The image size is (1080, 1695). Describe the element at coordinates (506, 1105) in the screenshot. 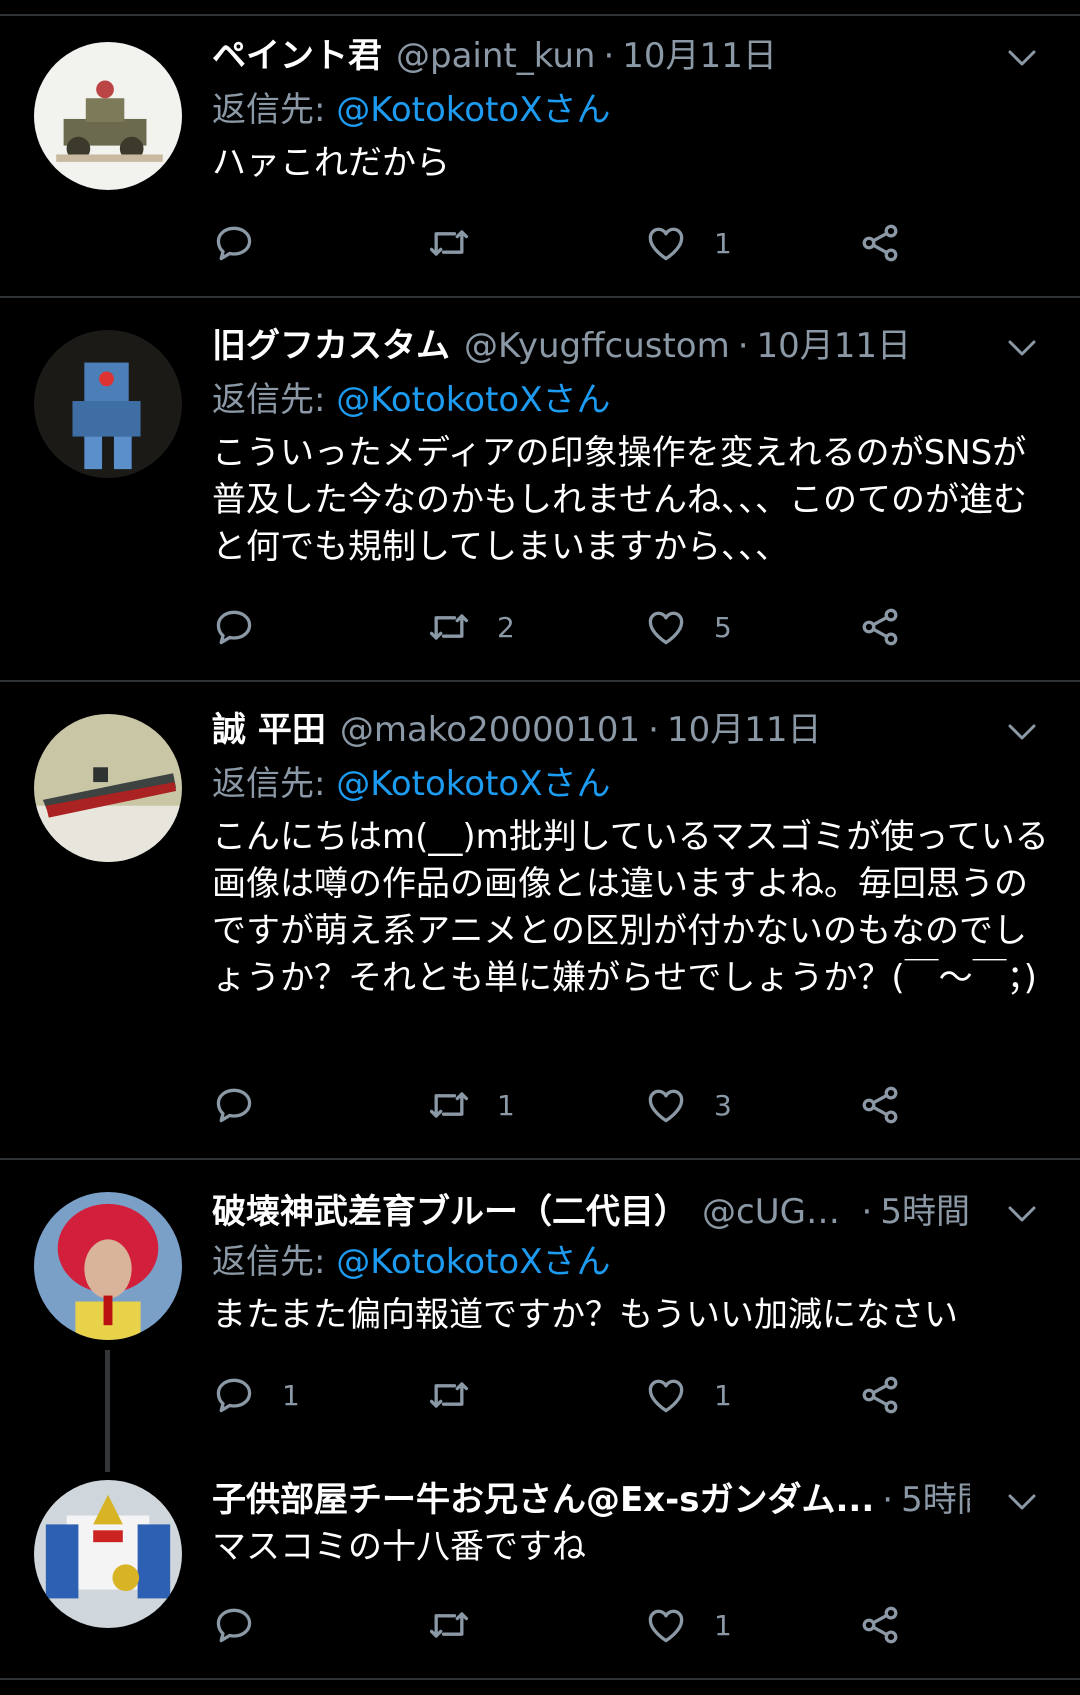

I see `retweet-count: 1` at that location.